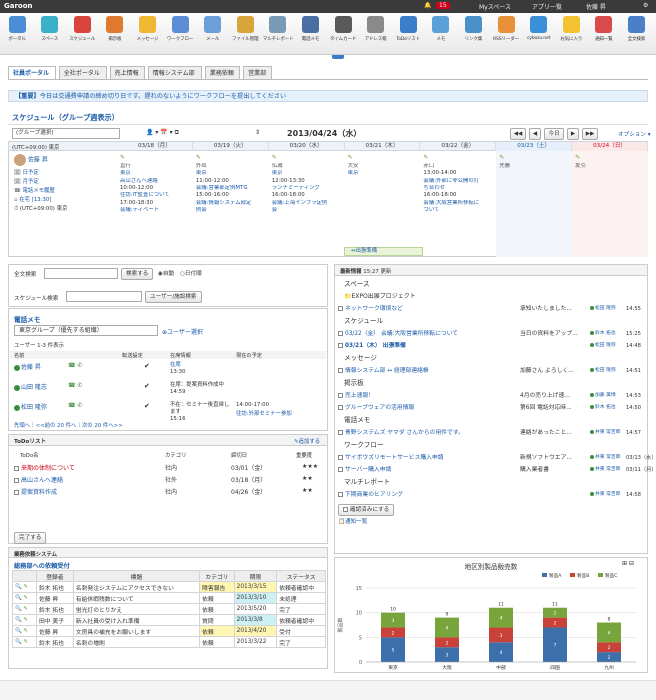  What do you see at coordinates (24, 598) in the screenshot?
I see `gyomu-row-icons-1: 🔍 ✎` at bounding box center [24, 598].